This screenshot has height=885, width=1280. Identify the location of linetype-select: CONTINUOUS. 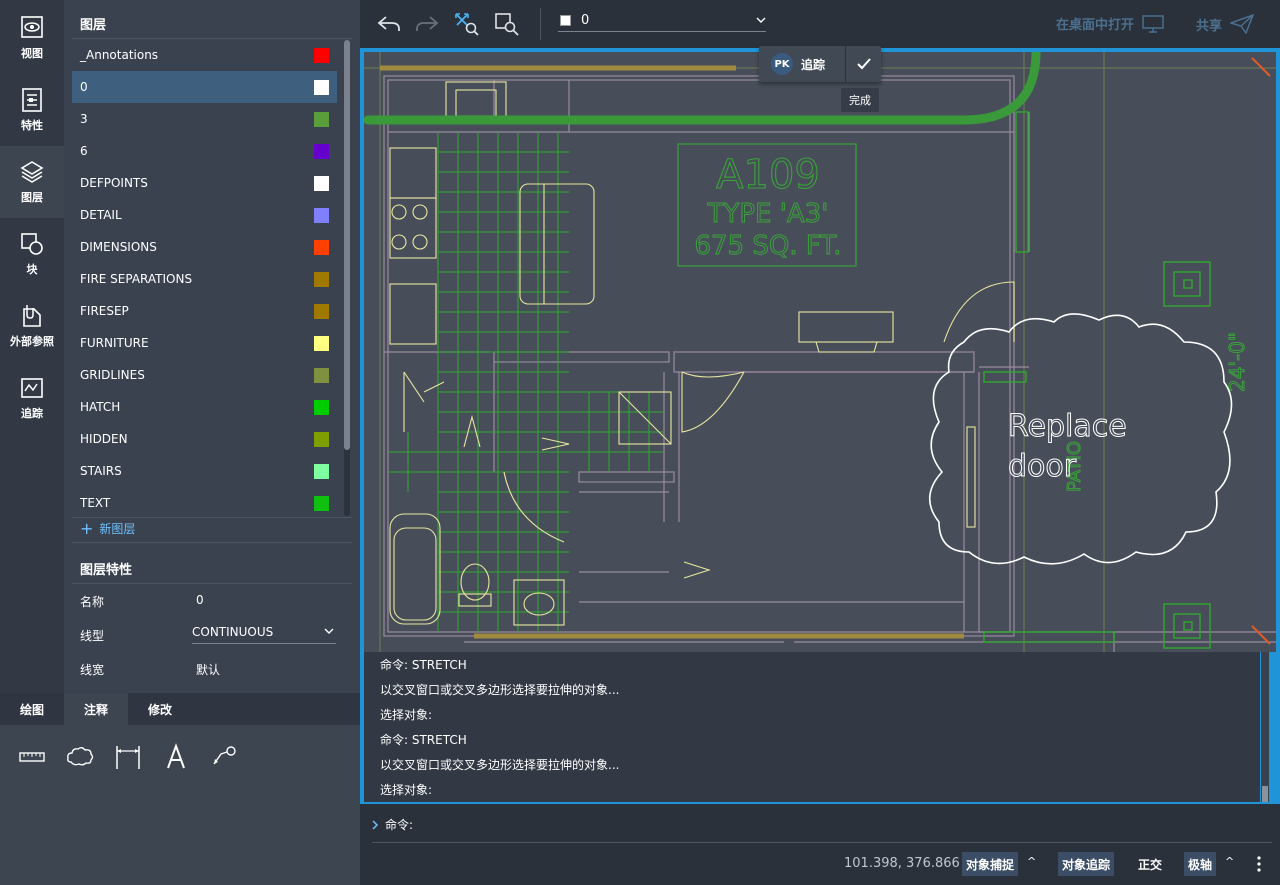
(264, 632).